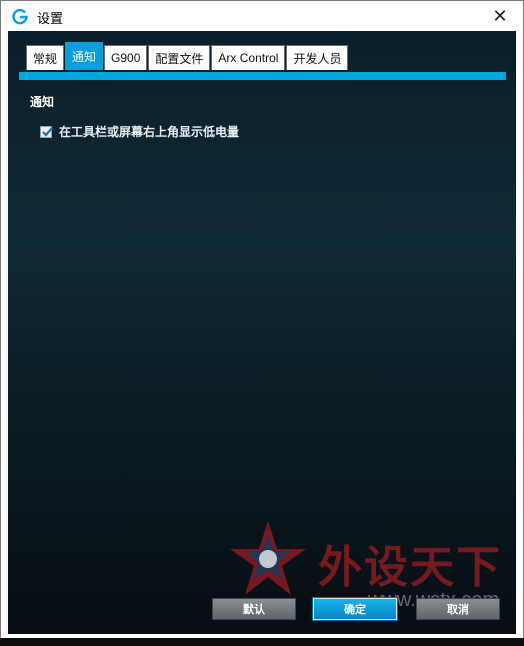 The image size is (524, 646). What do you see at coordinates (268, 558) in the screenshot?
I see `star-mascot-icon` at bounding box center [268, 558].